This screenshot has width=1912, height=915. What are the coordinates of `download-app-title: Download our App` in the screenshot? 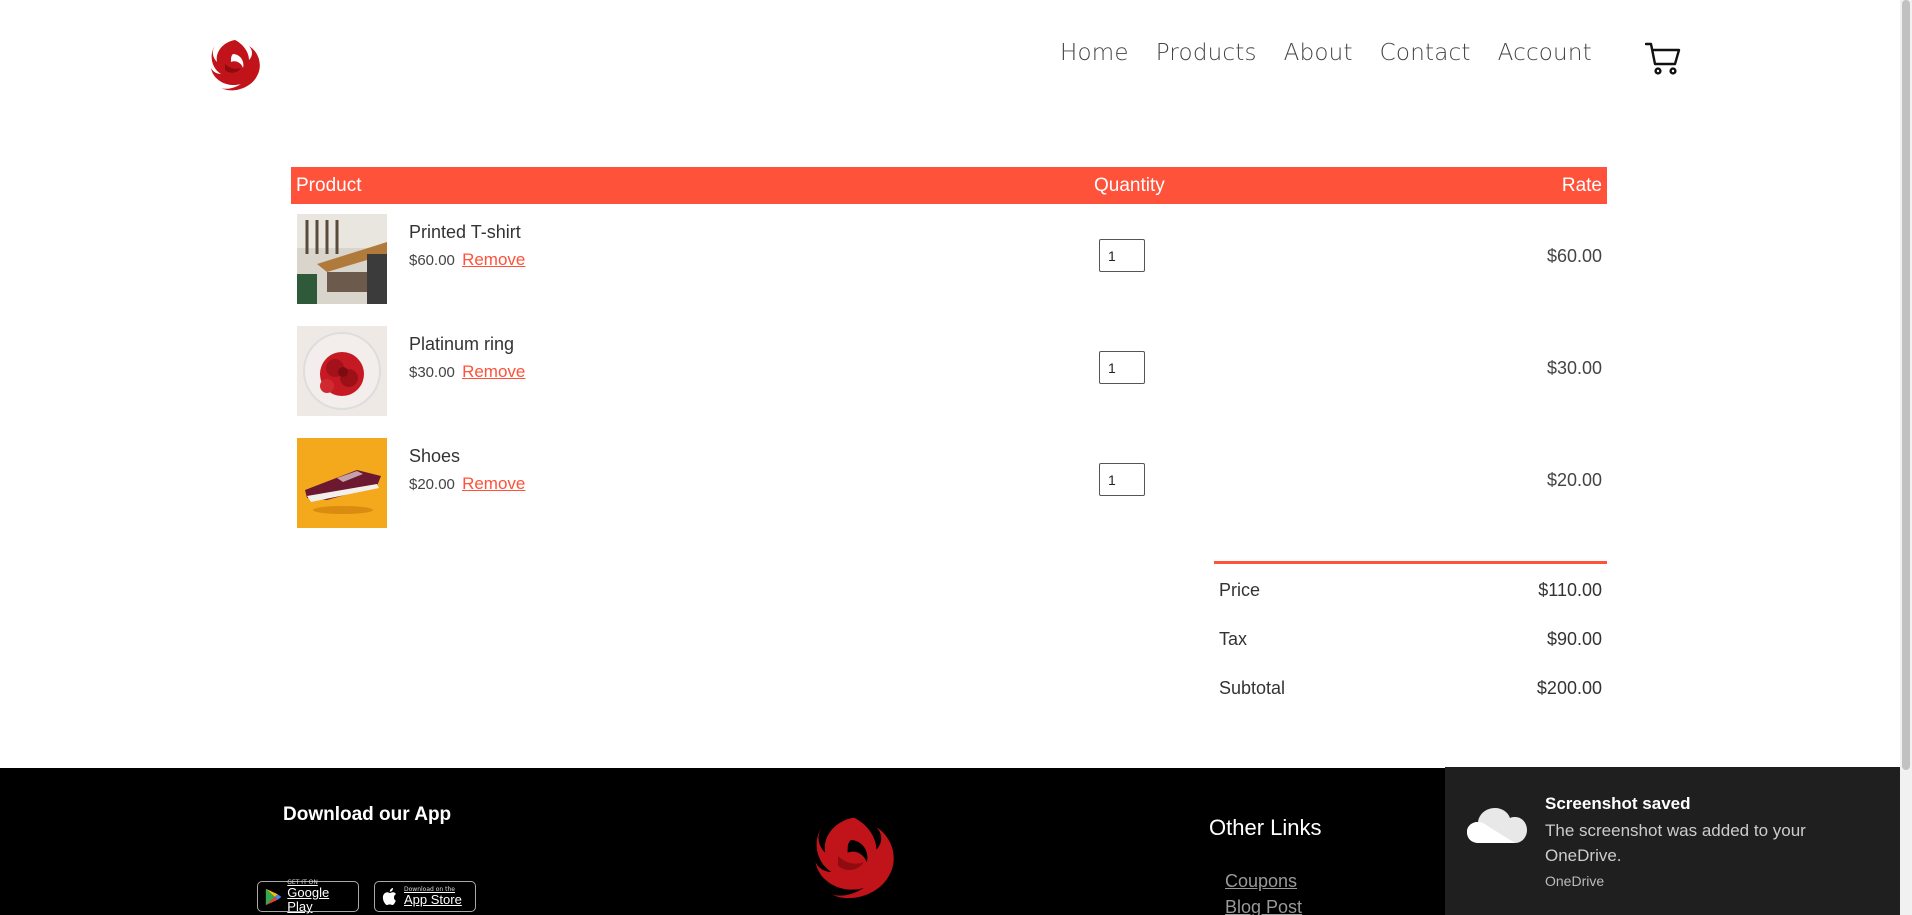 It's located at (367, 814).